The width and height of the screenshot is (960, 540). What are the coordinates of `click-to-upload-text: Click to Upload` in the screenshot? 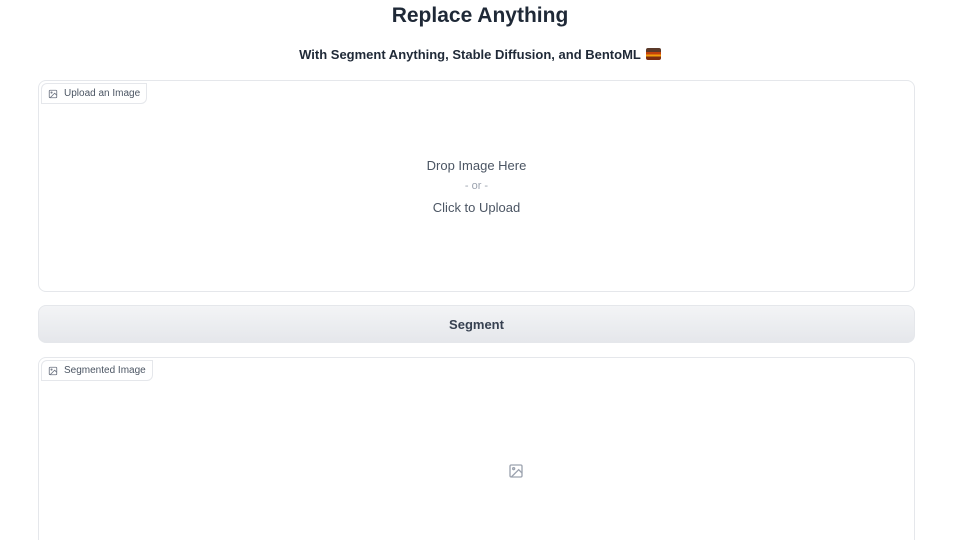 It's located at (476, 207).